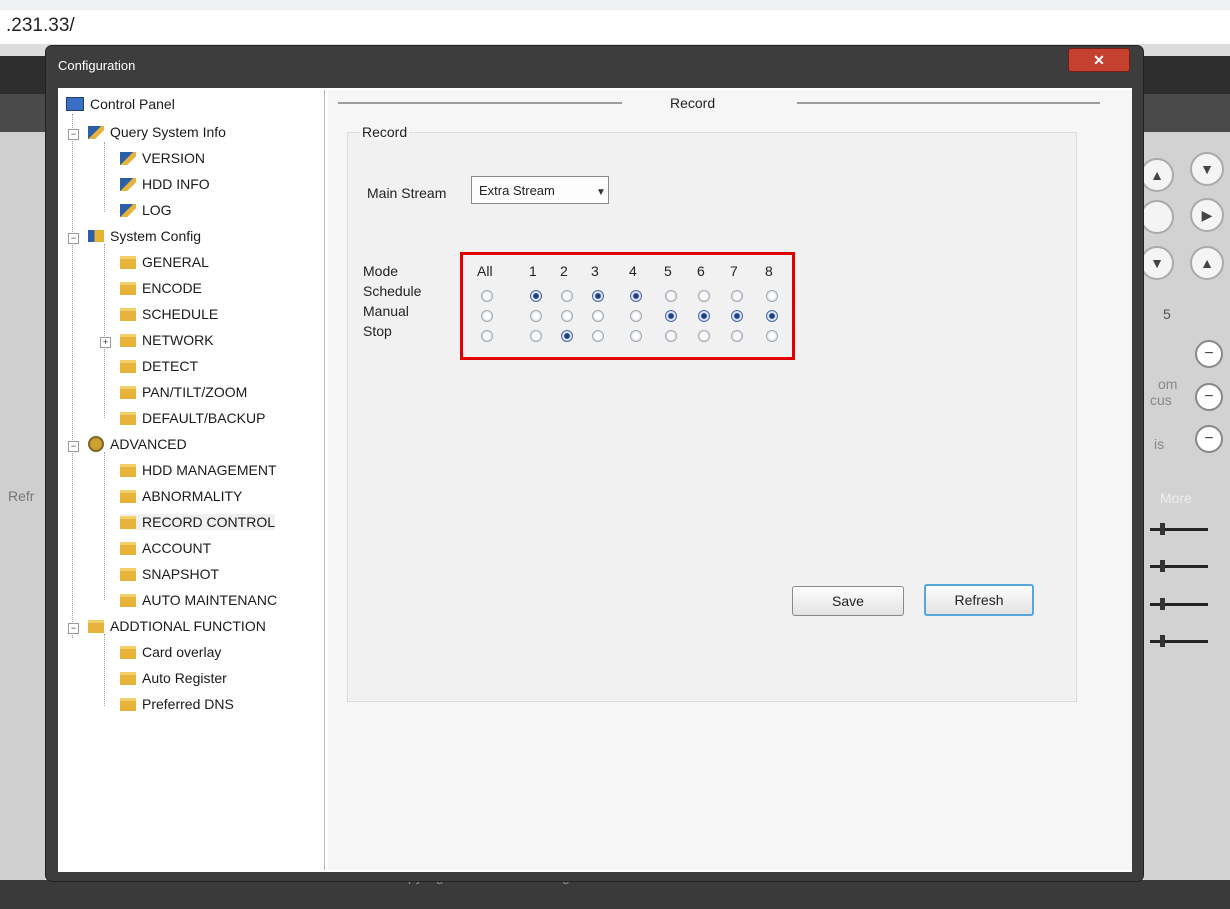 The width and height of the screenshot is (1230, 909). Describe the element at coordinates (176, 184) in the screenshot. I see `tree-label: HDD INFO` at that location.